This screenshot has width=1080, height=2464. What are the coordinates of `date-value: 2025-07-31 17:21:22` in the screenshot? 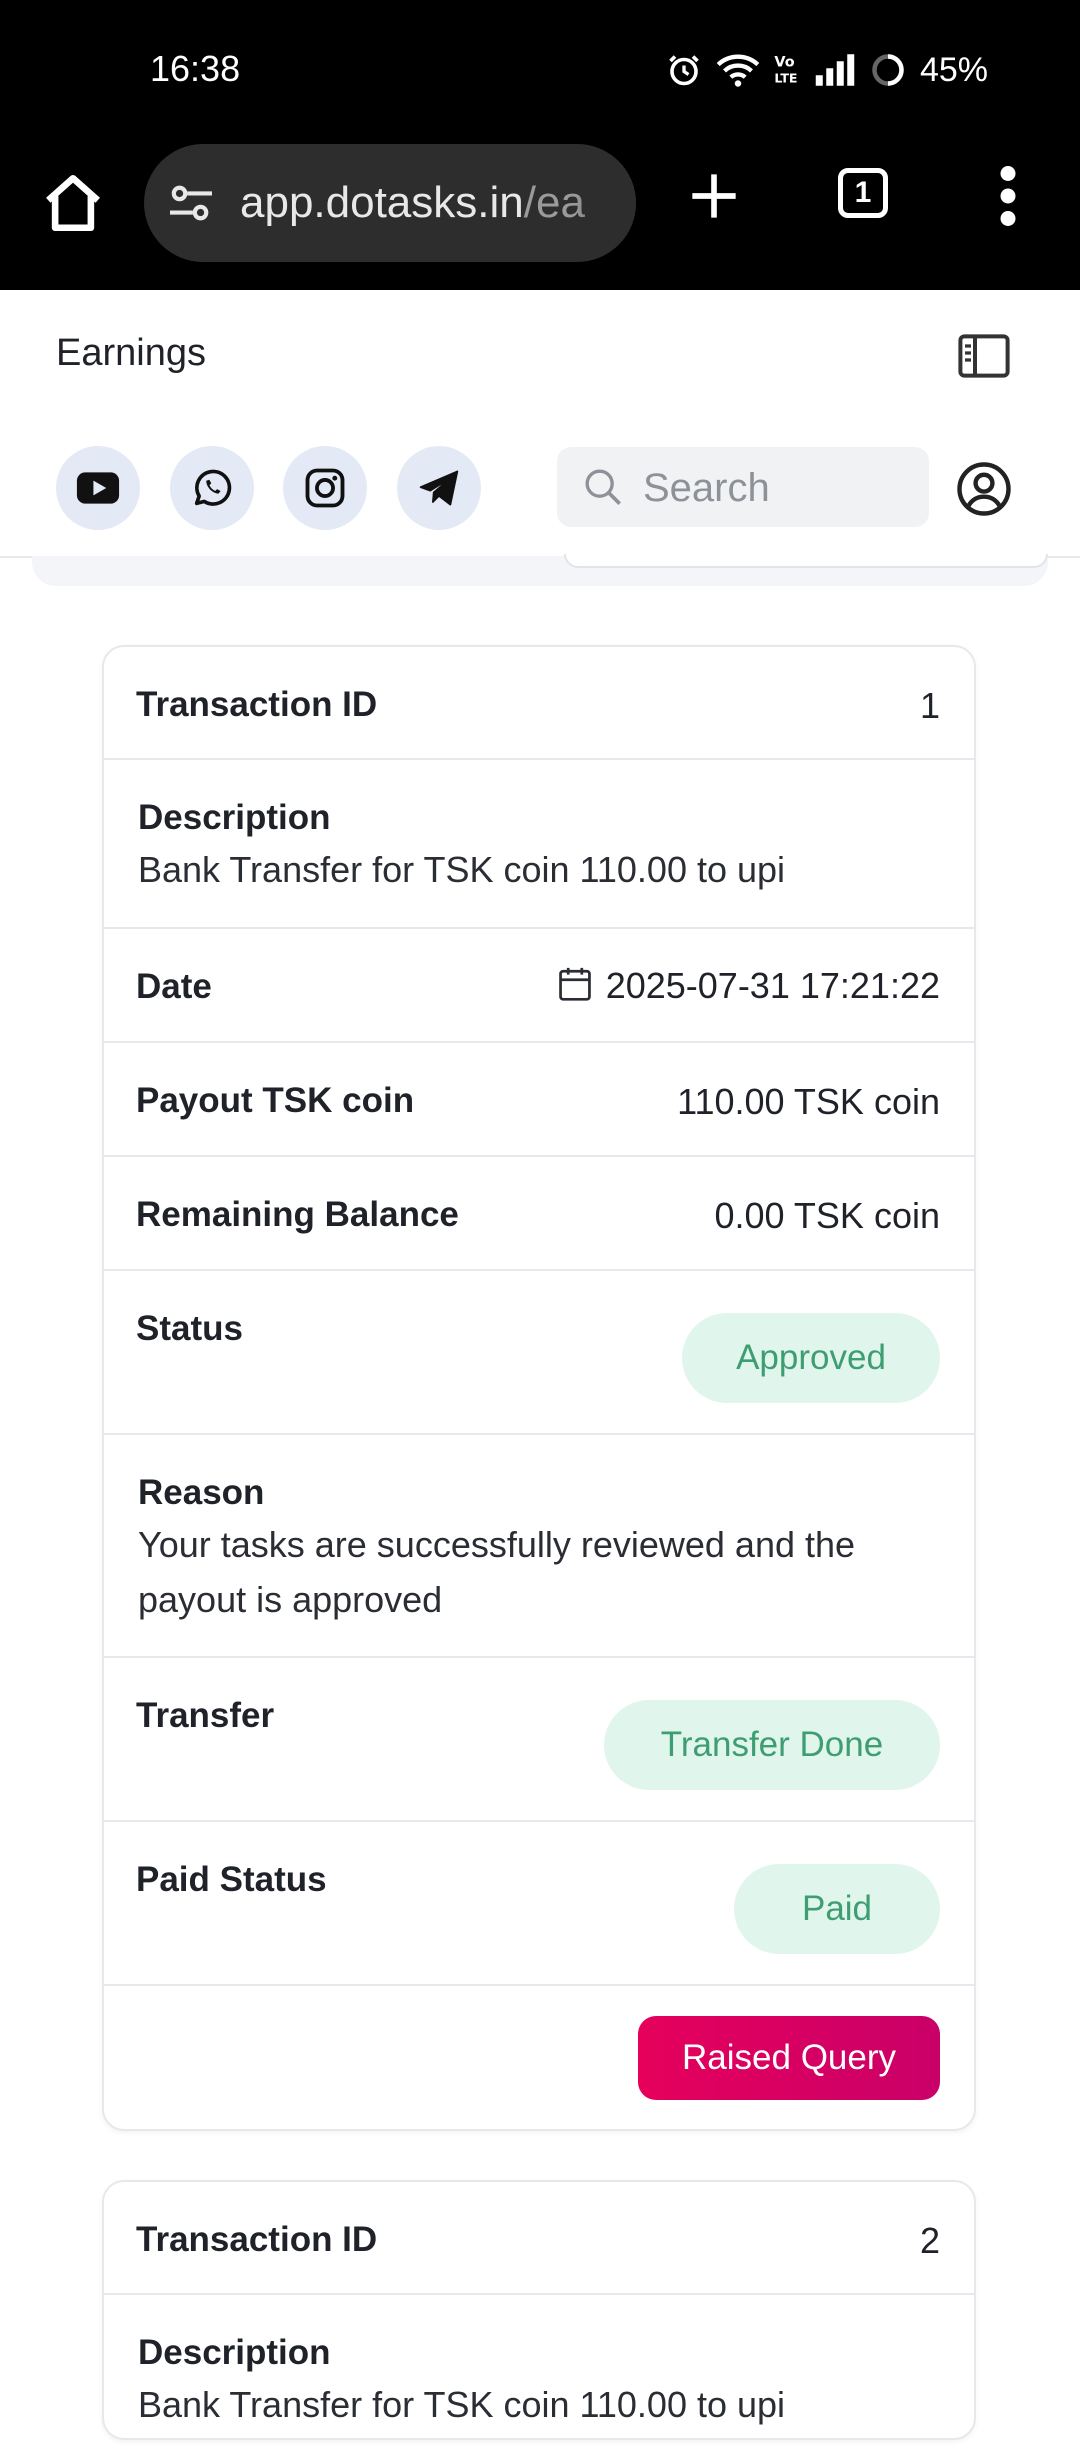 It's located at (772, 985).